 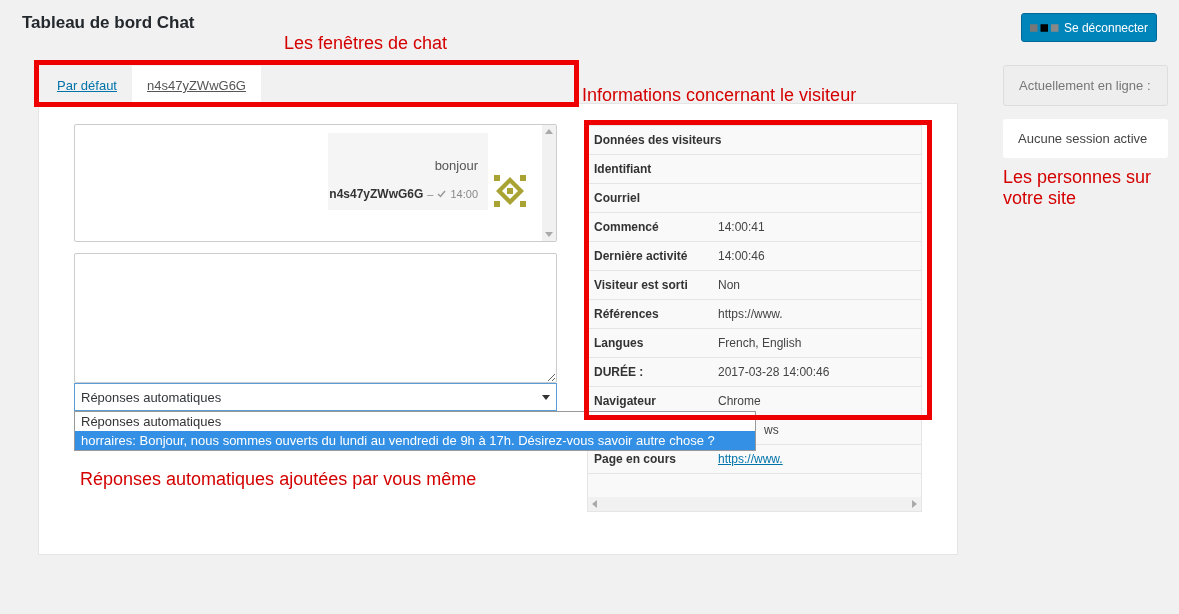 I want to click on table-cell-text: 14:00:46, so click(x=741, y=256).